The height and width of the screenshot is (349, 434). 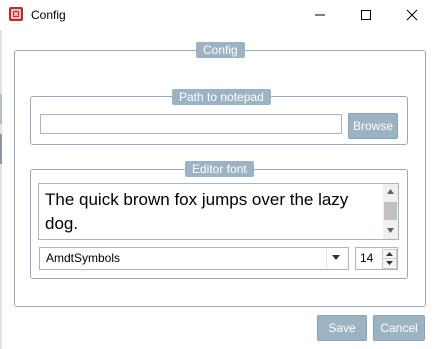 What do you see at coordinates (373, 126) in the screenshot?
I see `browse-button: Browse` at bounding box center [373, 126].